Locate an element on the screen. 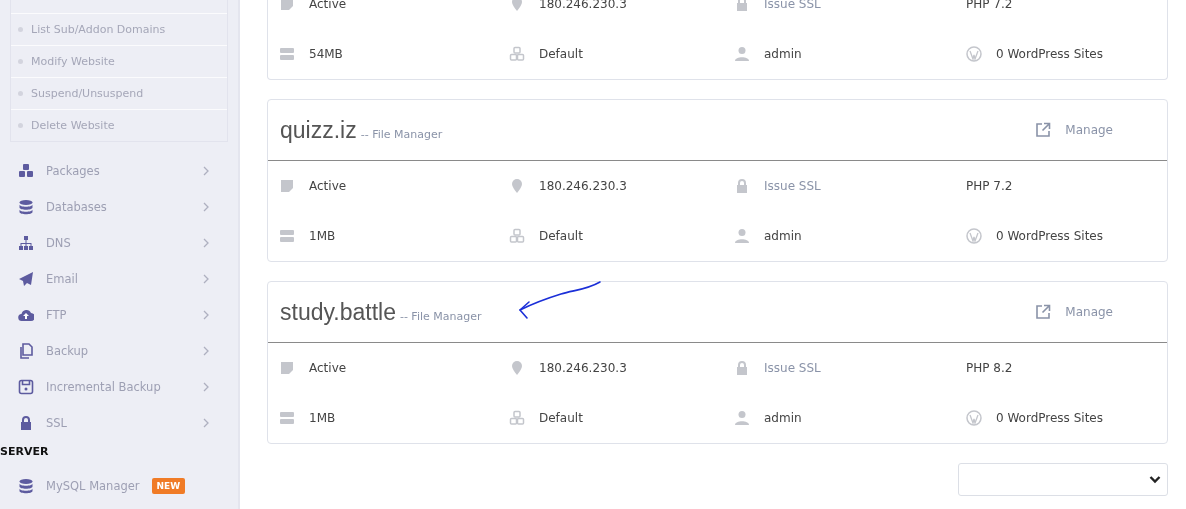  info-text: PHP 8.2 is located at coordinates (989, 368).